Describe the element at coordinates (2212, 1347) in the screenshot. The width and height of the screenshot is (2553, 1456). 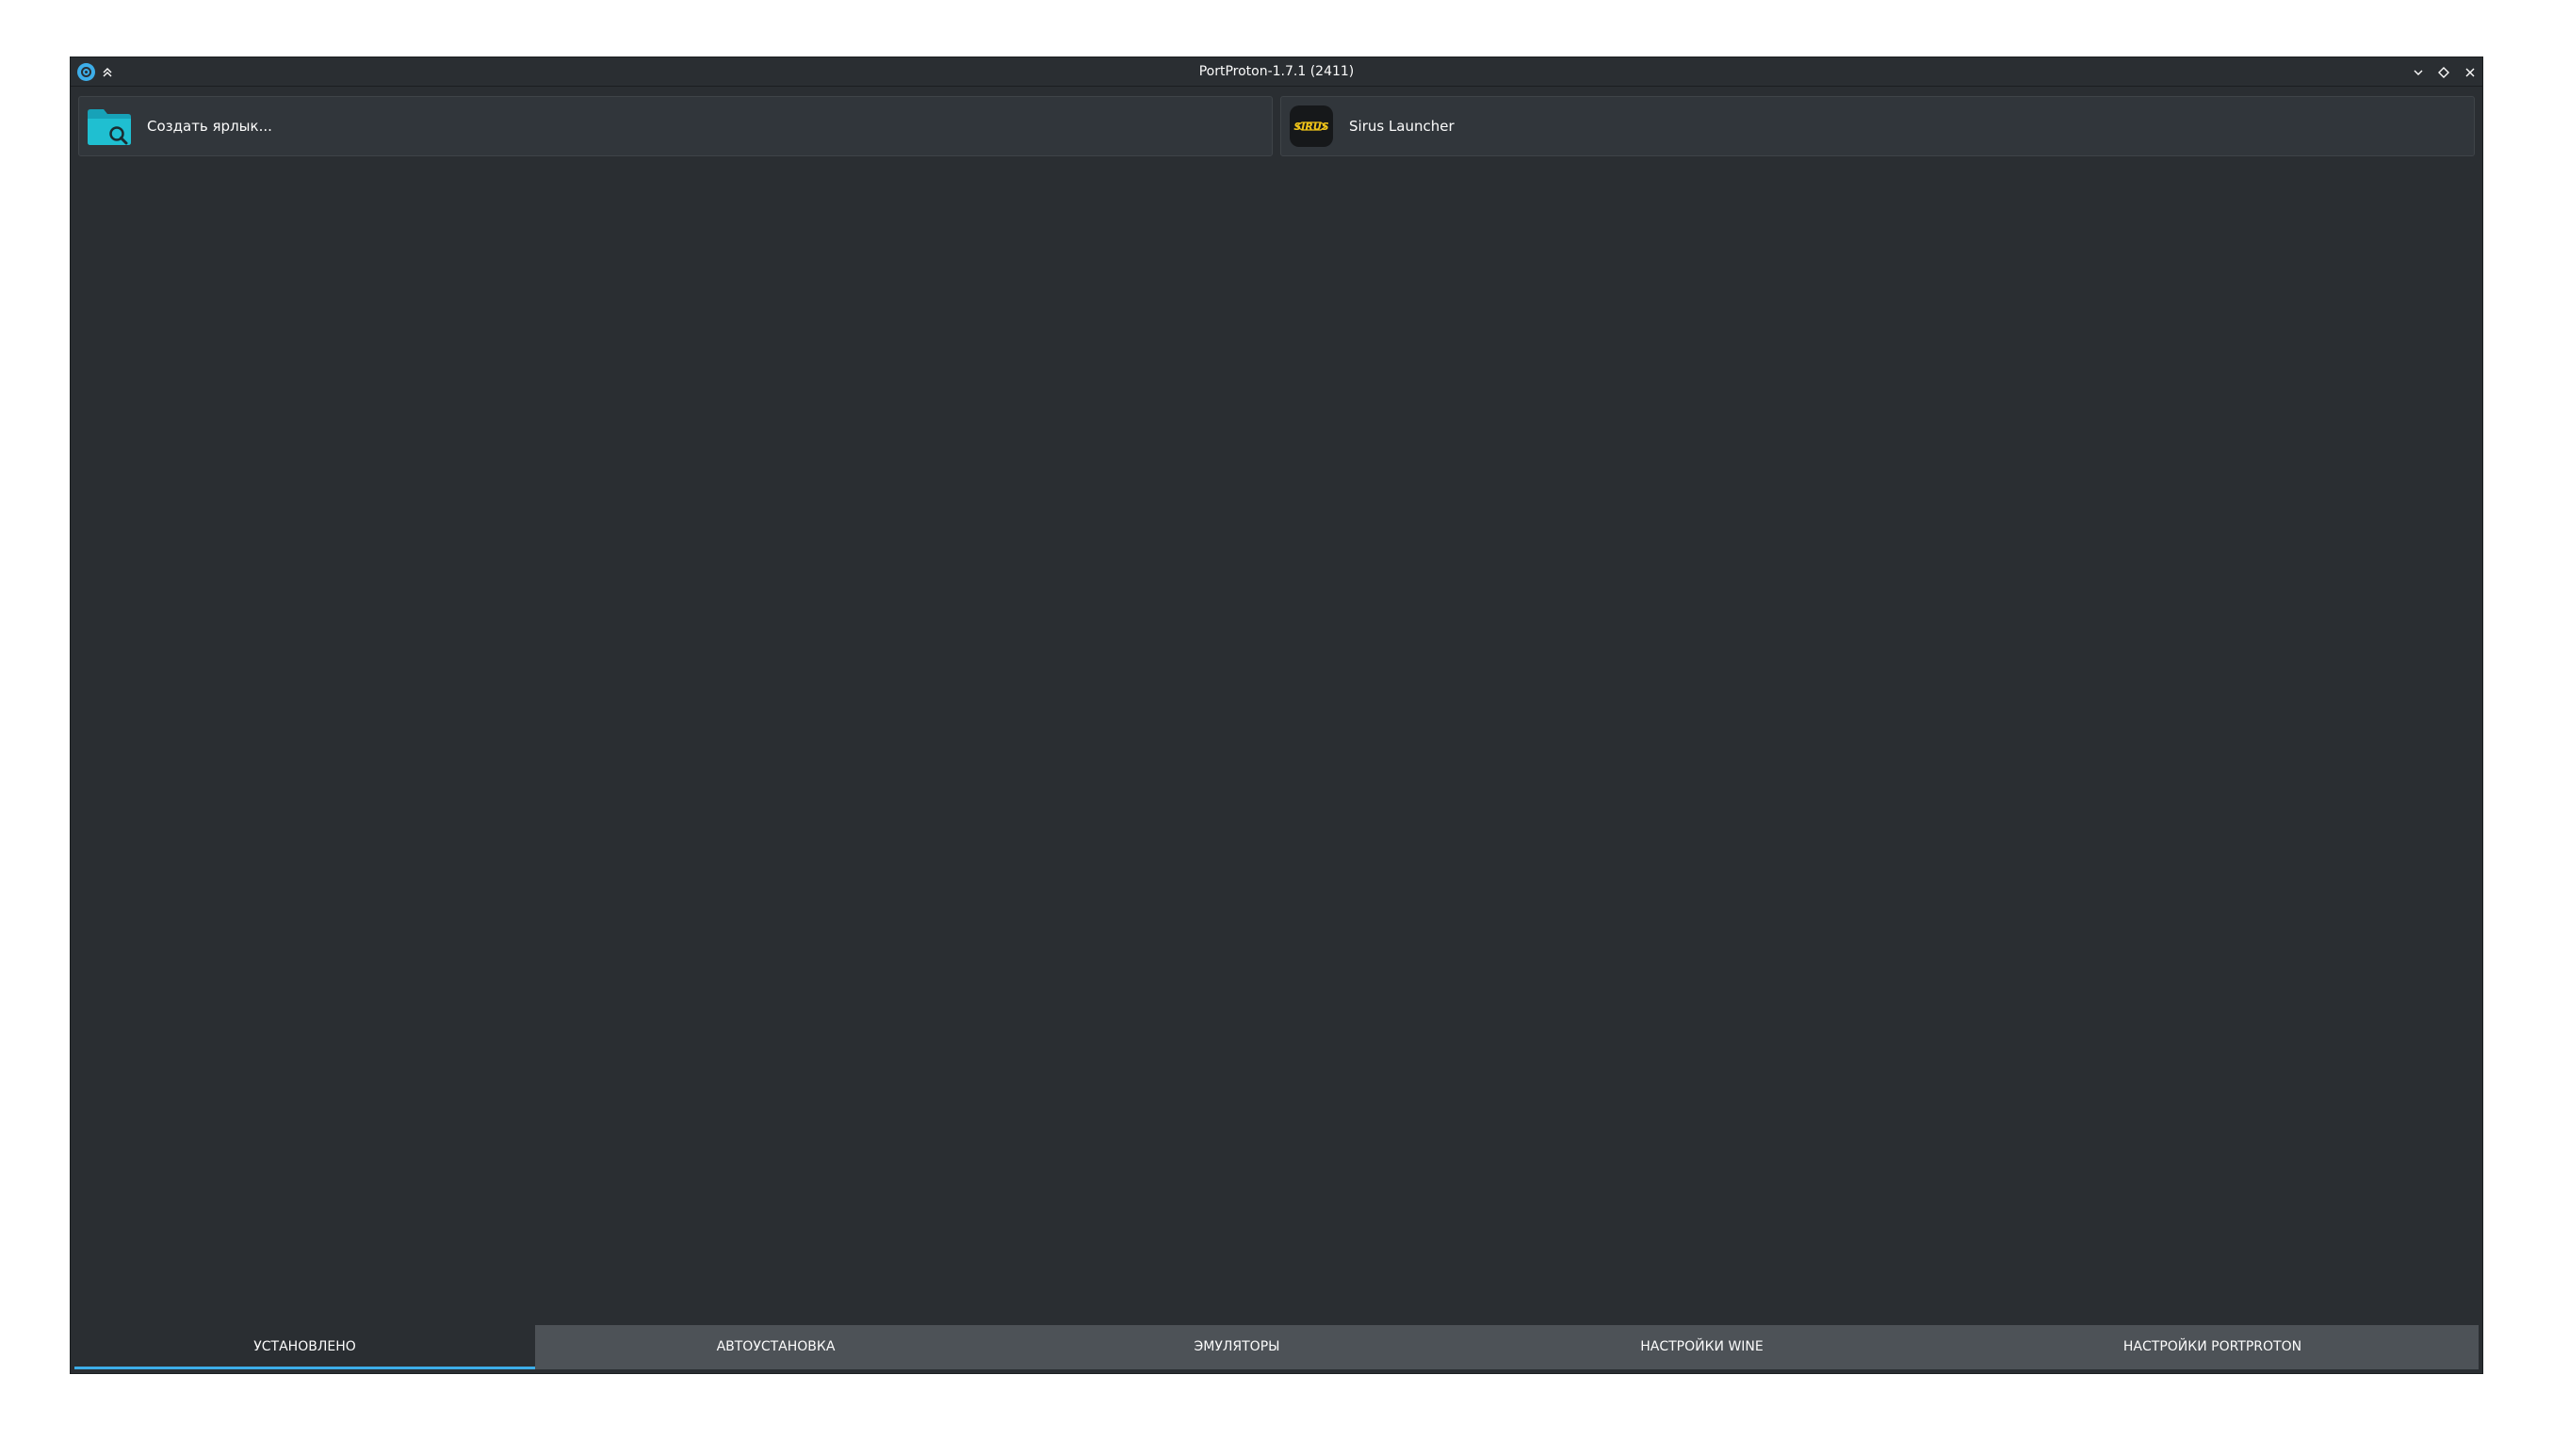
I see `tab-portproton-settings: НАСТРОЙКИ PORTPROTON` at that location.